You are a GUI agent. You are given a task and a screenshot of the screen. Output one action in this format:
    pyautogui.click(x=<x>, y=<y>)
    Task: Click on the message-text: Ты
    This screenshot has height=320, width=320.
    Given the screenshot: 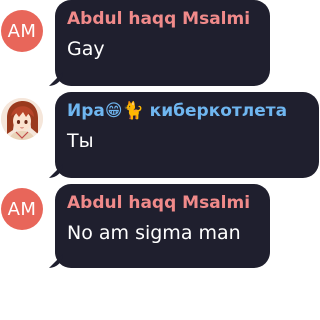 What is the action you would take?
    pyautogui.click(x=80, y=141)
    